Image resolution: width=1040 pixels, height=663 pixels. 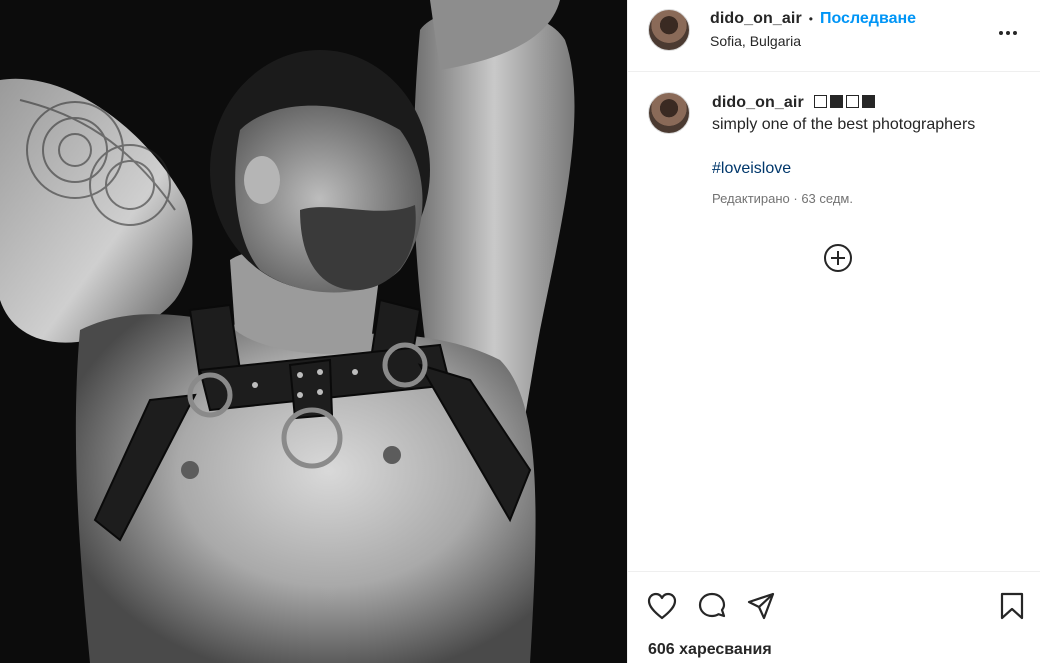 I want to click on post-header: dido_on_air • Последване Sofia, Bulgaria, so click(x=834, y=36).